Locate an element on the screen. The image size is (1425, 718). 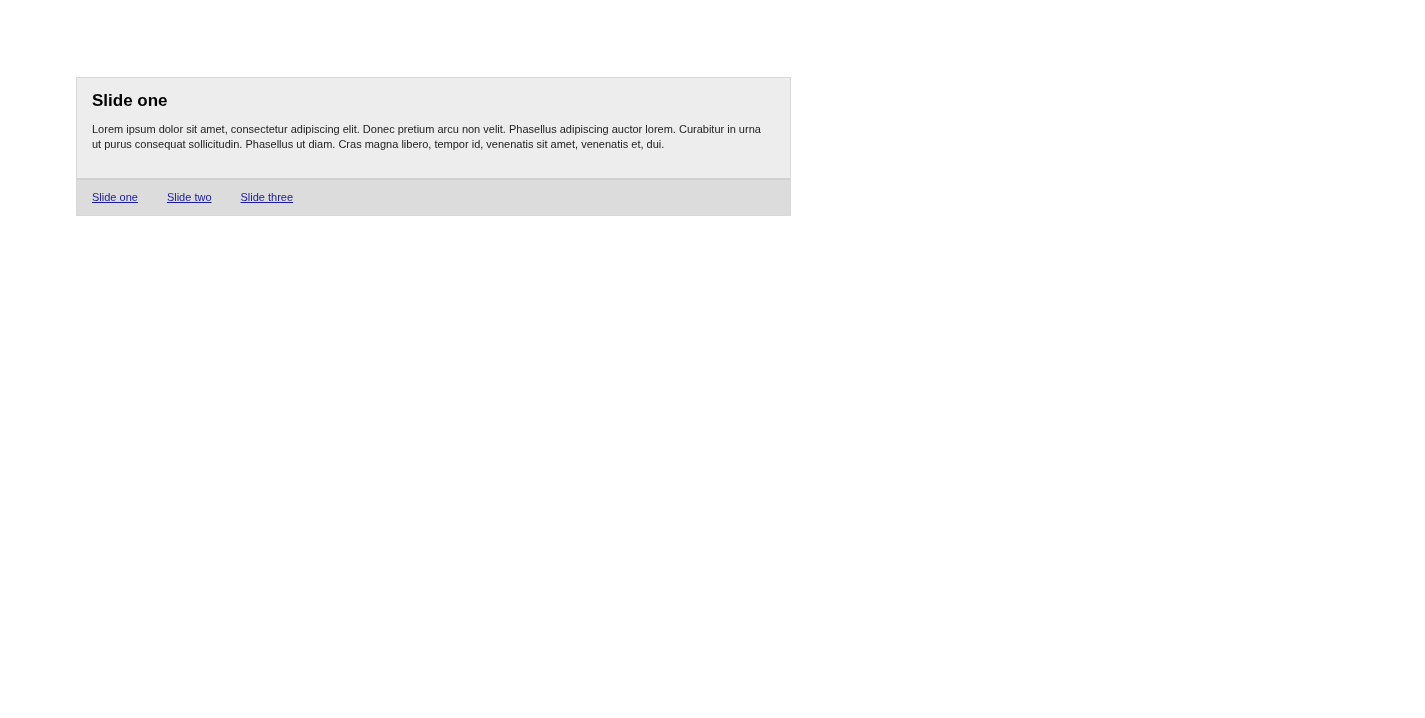
slide-link: Slide two is located at coordinates (189, 197).